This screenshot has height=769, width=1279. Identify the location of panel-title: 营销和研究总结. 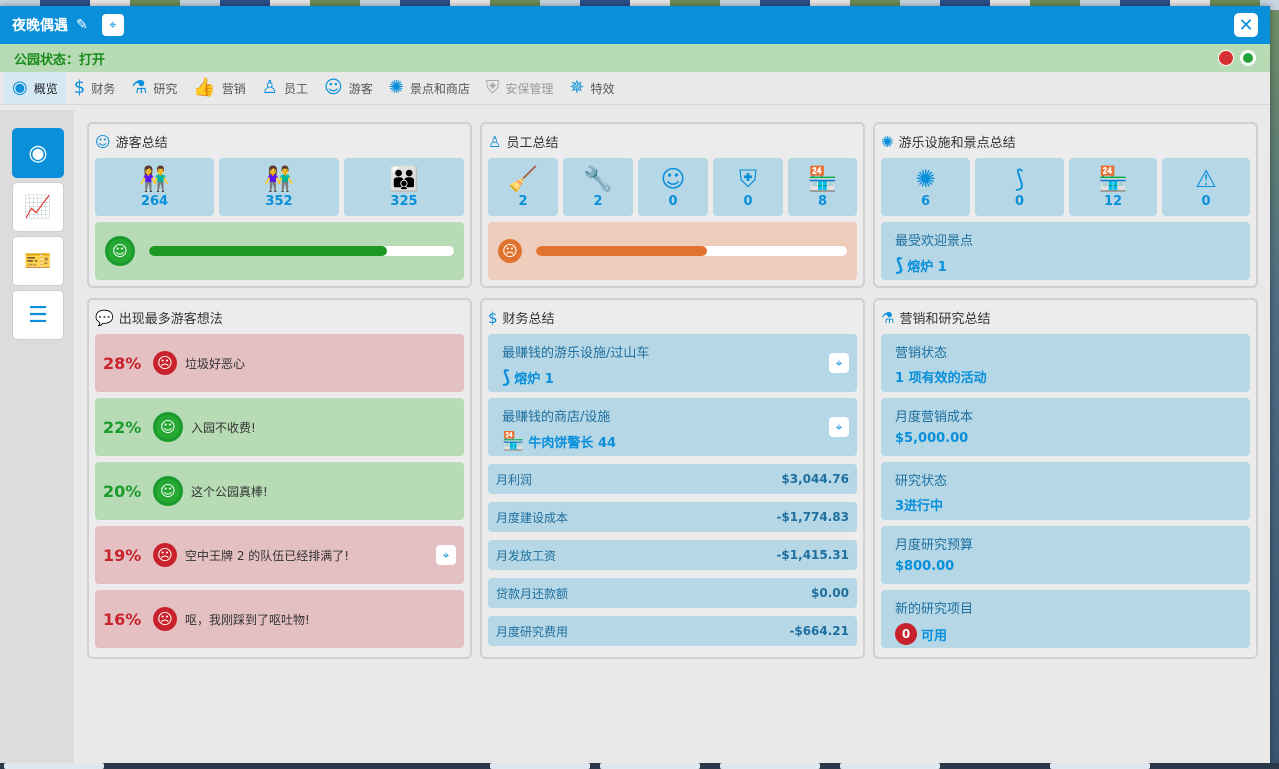
(945, 319).